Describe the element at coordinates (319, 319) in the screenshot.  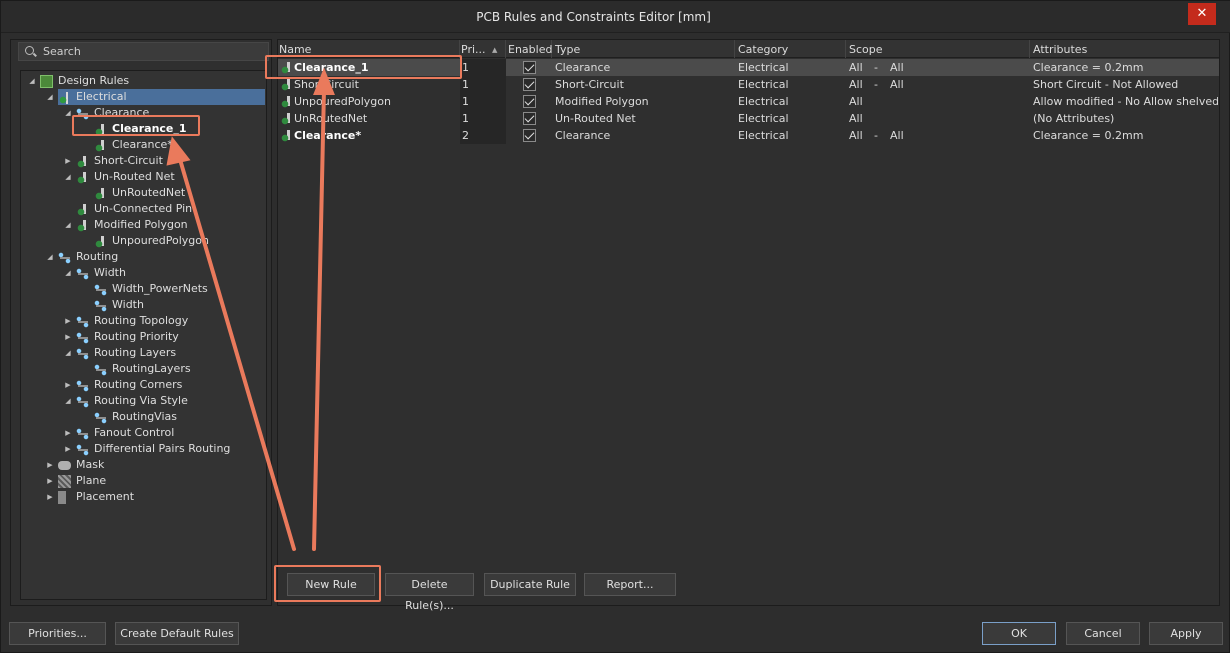
I see `arrow-to-grid` at that location.